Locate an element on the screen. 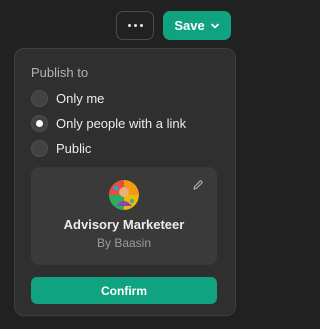  more-options-button is located at coordinates (135, 25).